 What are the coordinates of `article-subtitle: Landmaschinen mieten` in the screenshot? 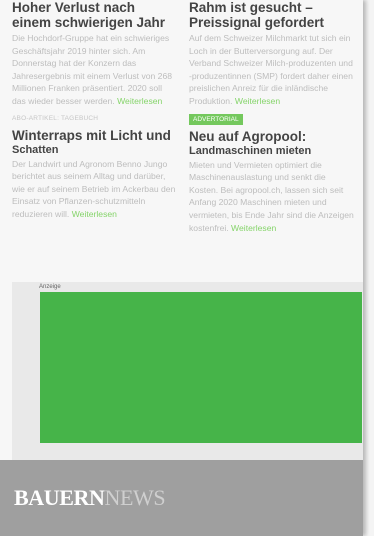 It's located at (271, 151).